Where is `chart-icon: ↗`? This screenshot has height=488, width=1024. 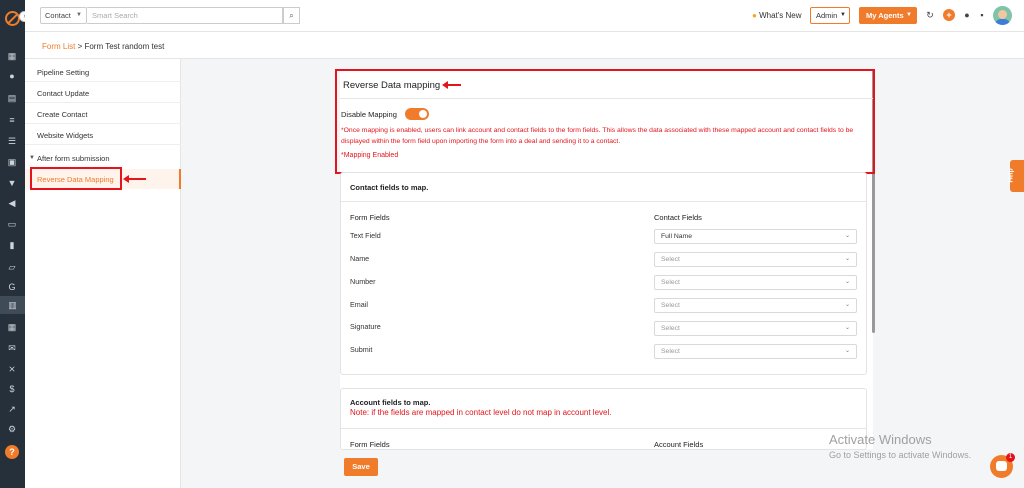
chart-icon: ↗ is located at coordinates (12, 409).